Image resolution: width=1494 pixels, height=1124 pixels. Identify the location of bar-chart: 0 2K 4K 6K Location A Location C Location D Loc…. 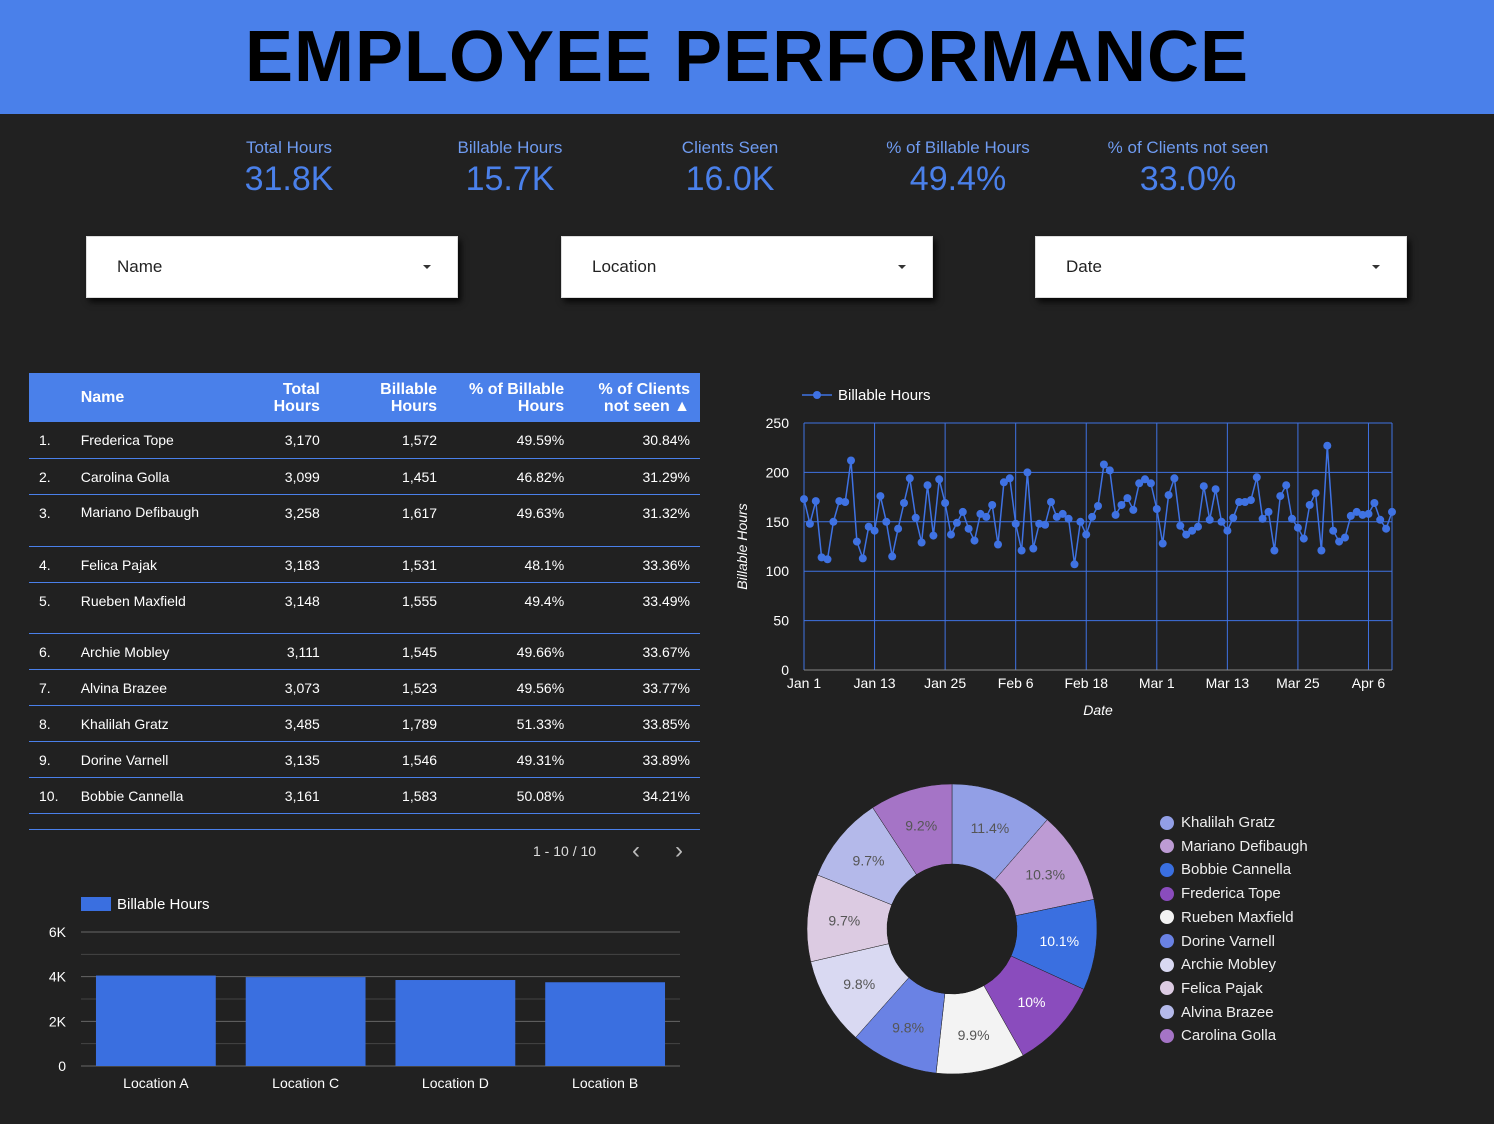
(364, 993).